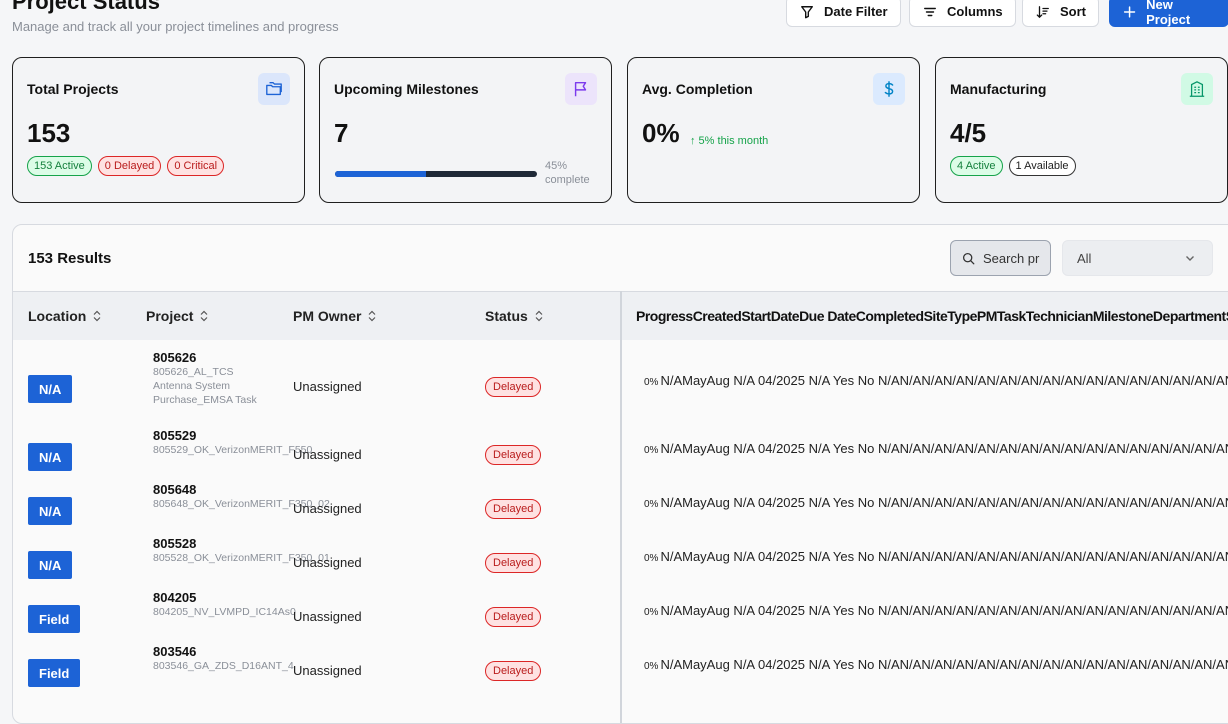  Describe the element at coordinates (1042, 11) in the screenshot. I see `sort-icon` at that location.